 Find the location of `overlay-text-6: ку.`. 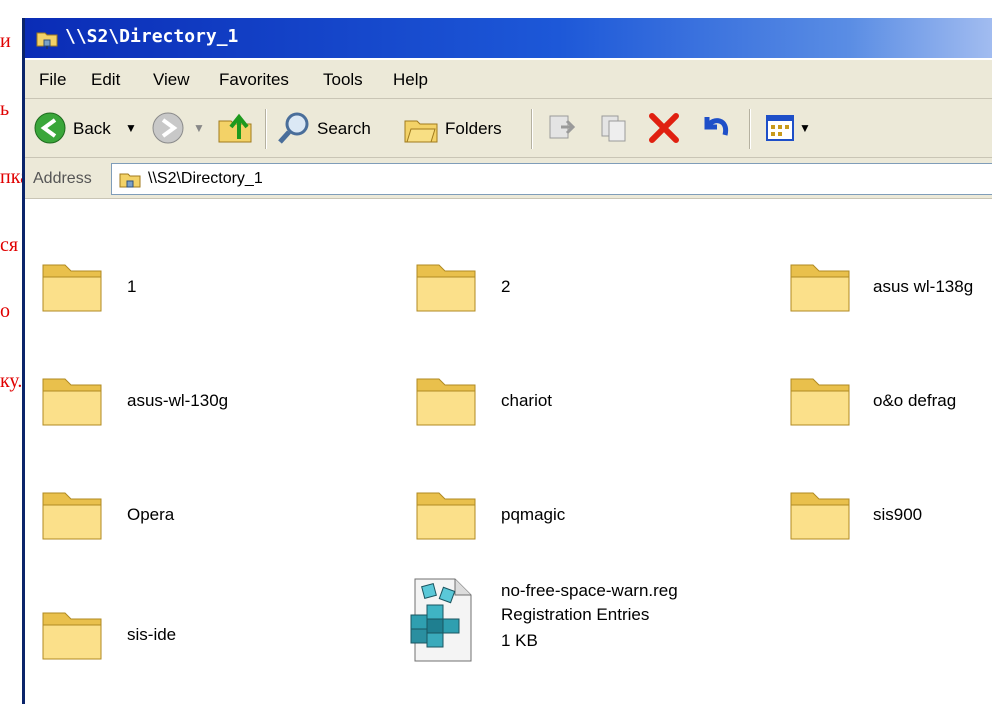

overlay-text-6: ку. is located at coordinates (11, 381).